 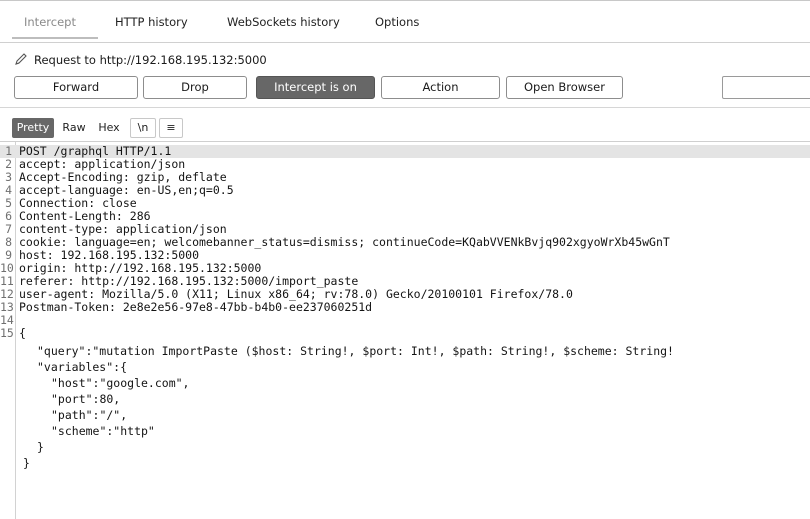 What do you see at coordinates (405, 320) in the screenshot?
I see `header-line: 14` at bounding box center [405, 320].